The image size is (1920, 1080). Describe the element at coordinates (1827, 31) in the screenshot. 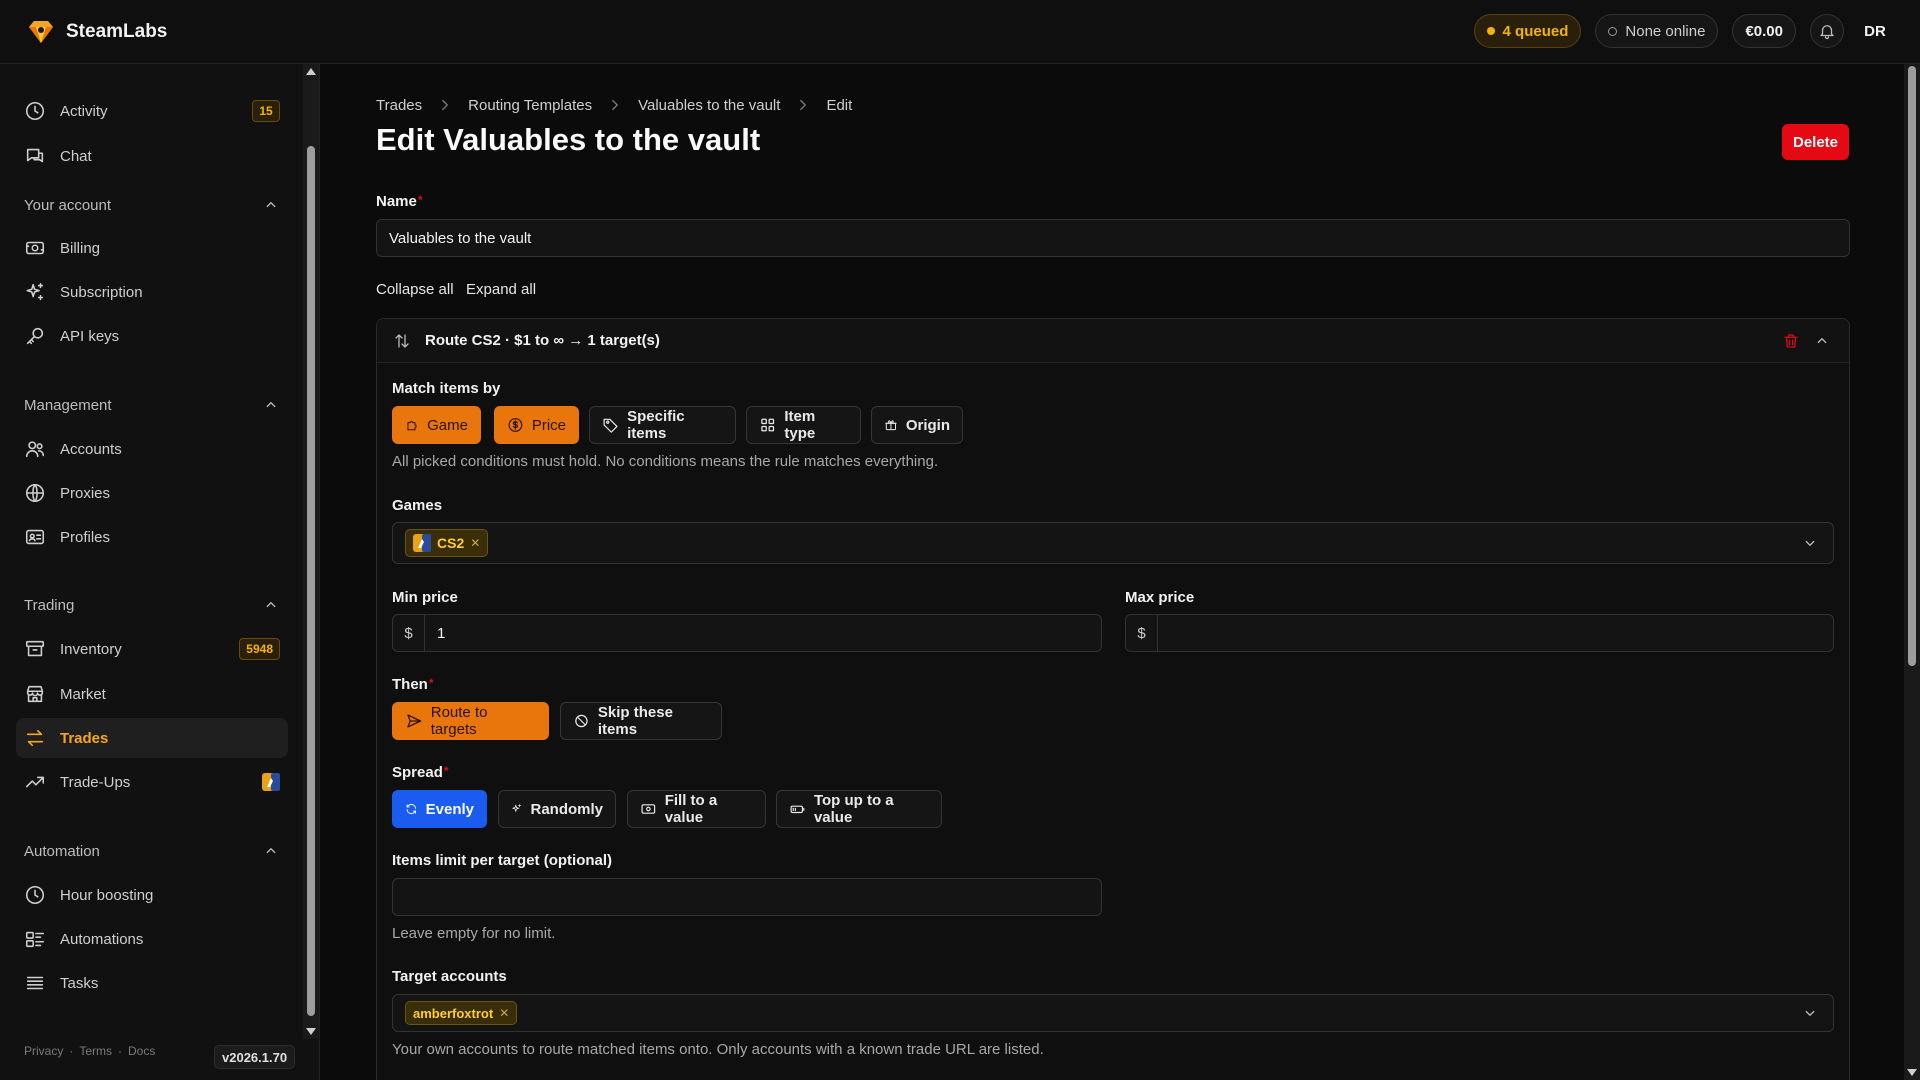

I see `notifications-button` at that location.